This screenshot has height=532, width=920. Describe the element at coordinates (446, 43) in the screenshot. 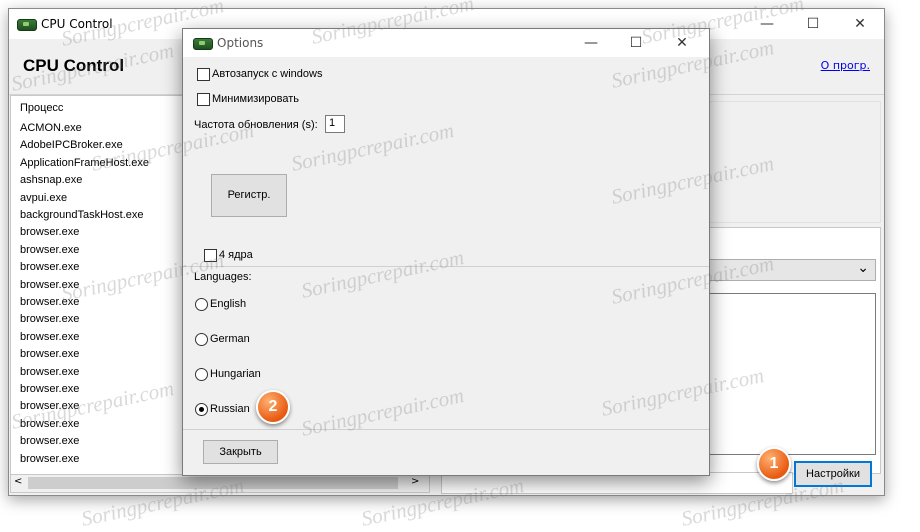

I see `options-titlebar: Options — ☐ ✕` at that location.